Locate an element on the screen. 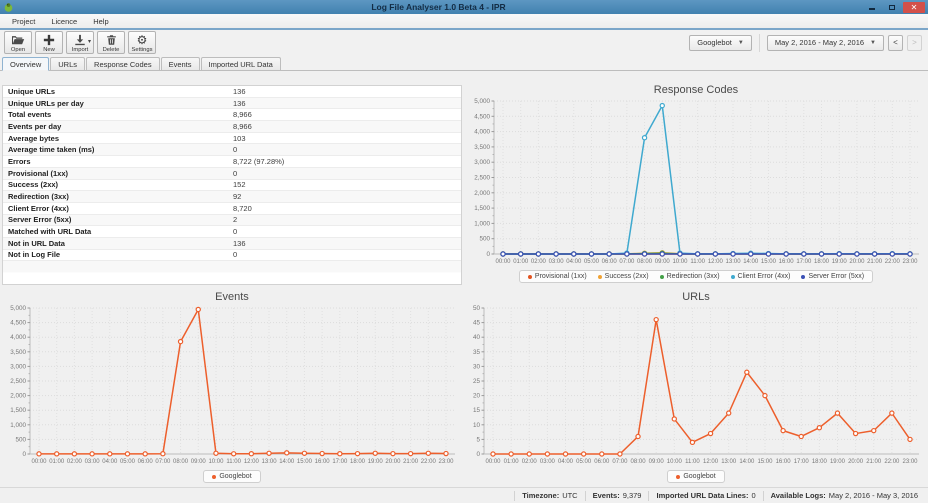  tab-imported-url-data: Imported URL Data is located at coordinates (240, 63).